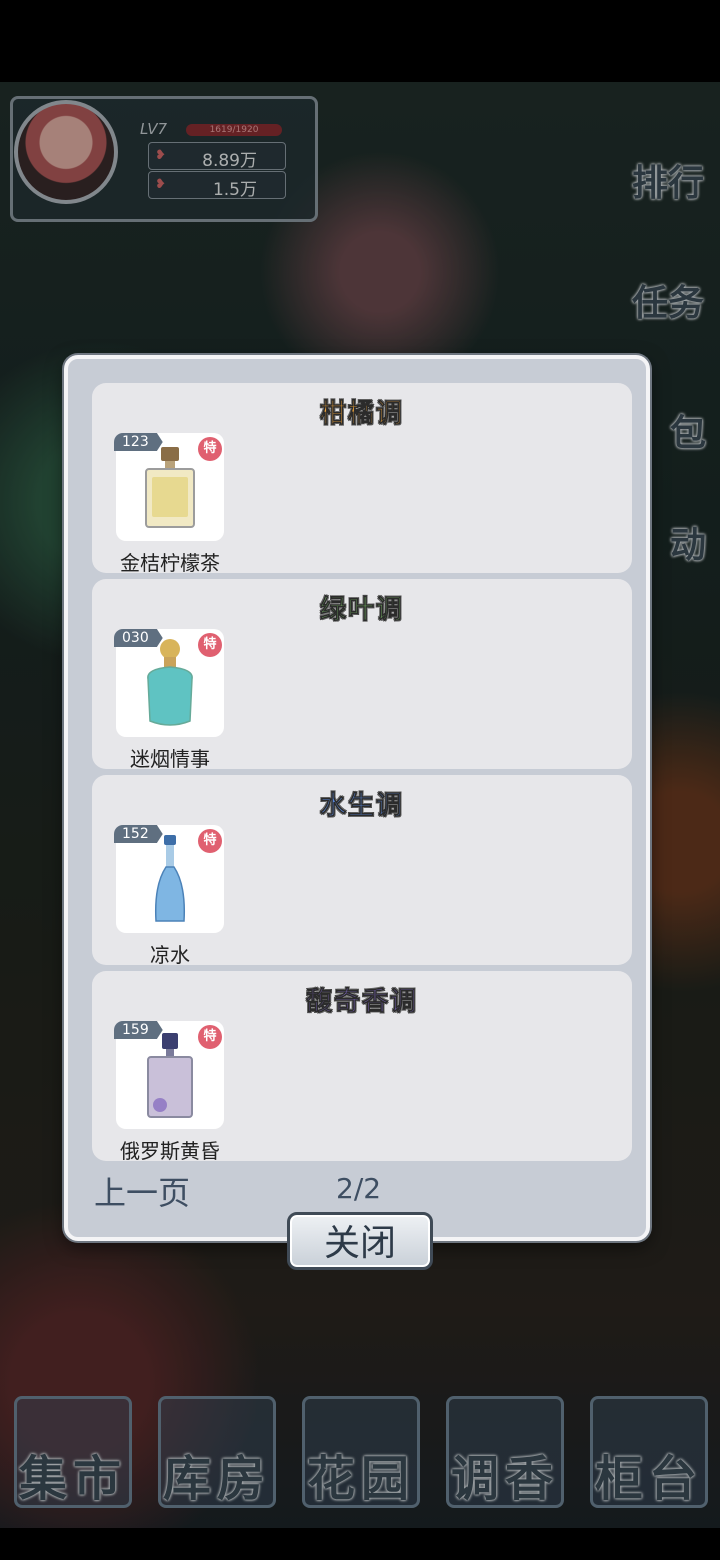 This screenshot has height=1560, width=720. I want to click on item-number: 030, so click(138, 638).